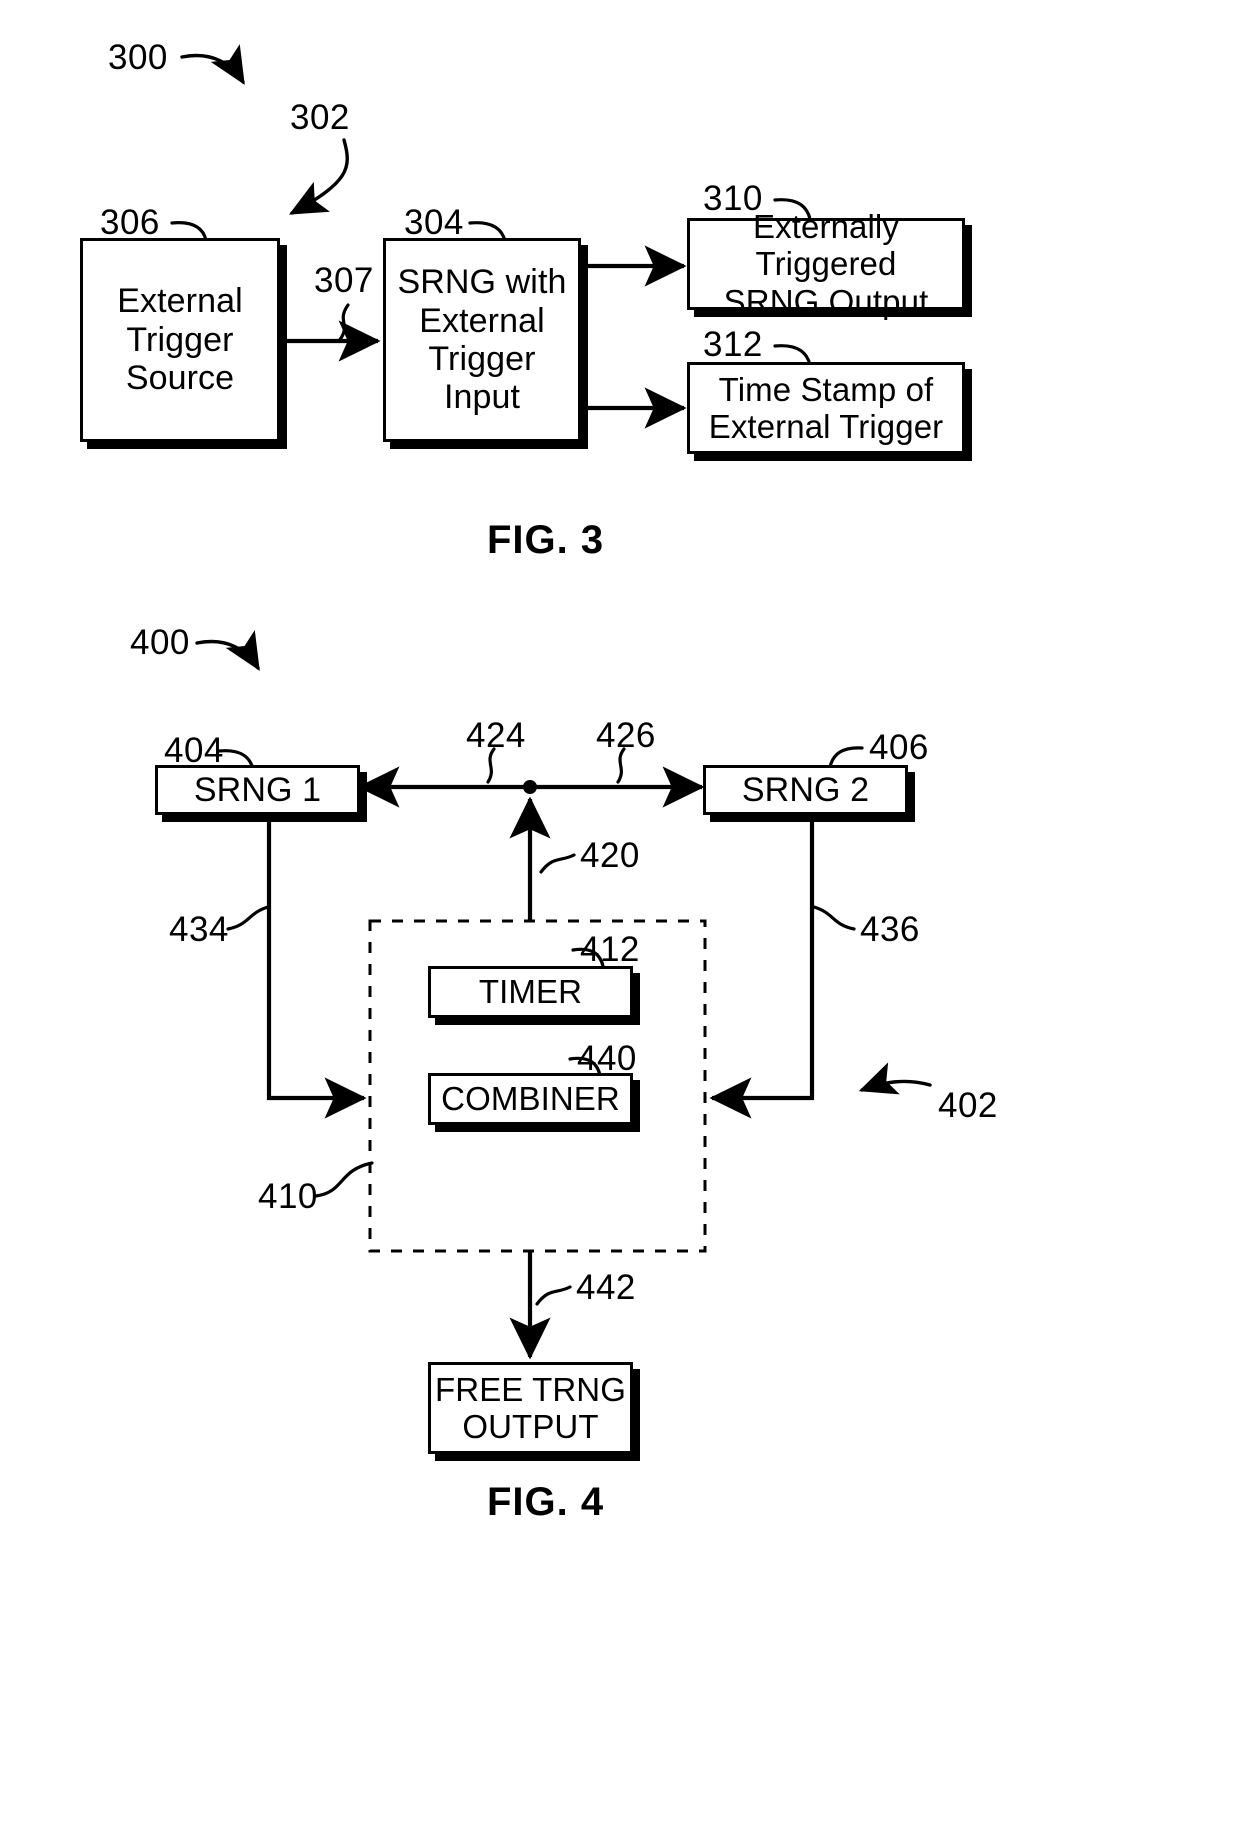 This screenshot has height=1829, width=1240. Describe the element at coordinates (530, 1426) in the screenshot. I see `box-output-line-2: OUTPUT` at that location.